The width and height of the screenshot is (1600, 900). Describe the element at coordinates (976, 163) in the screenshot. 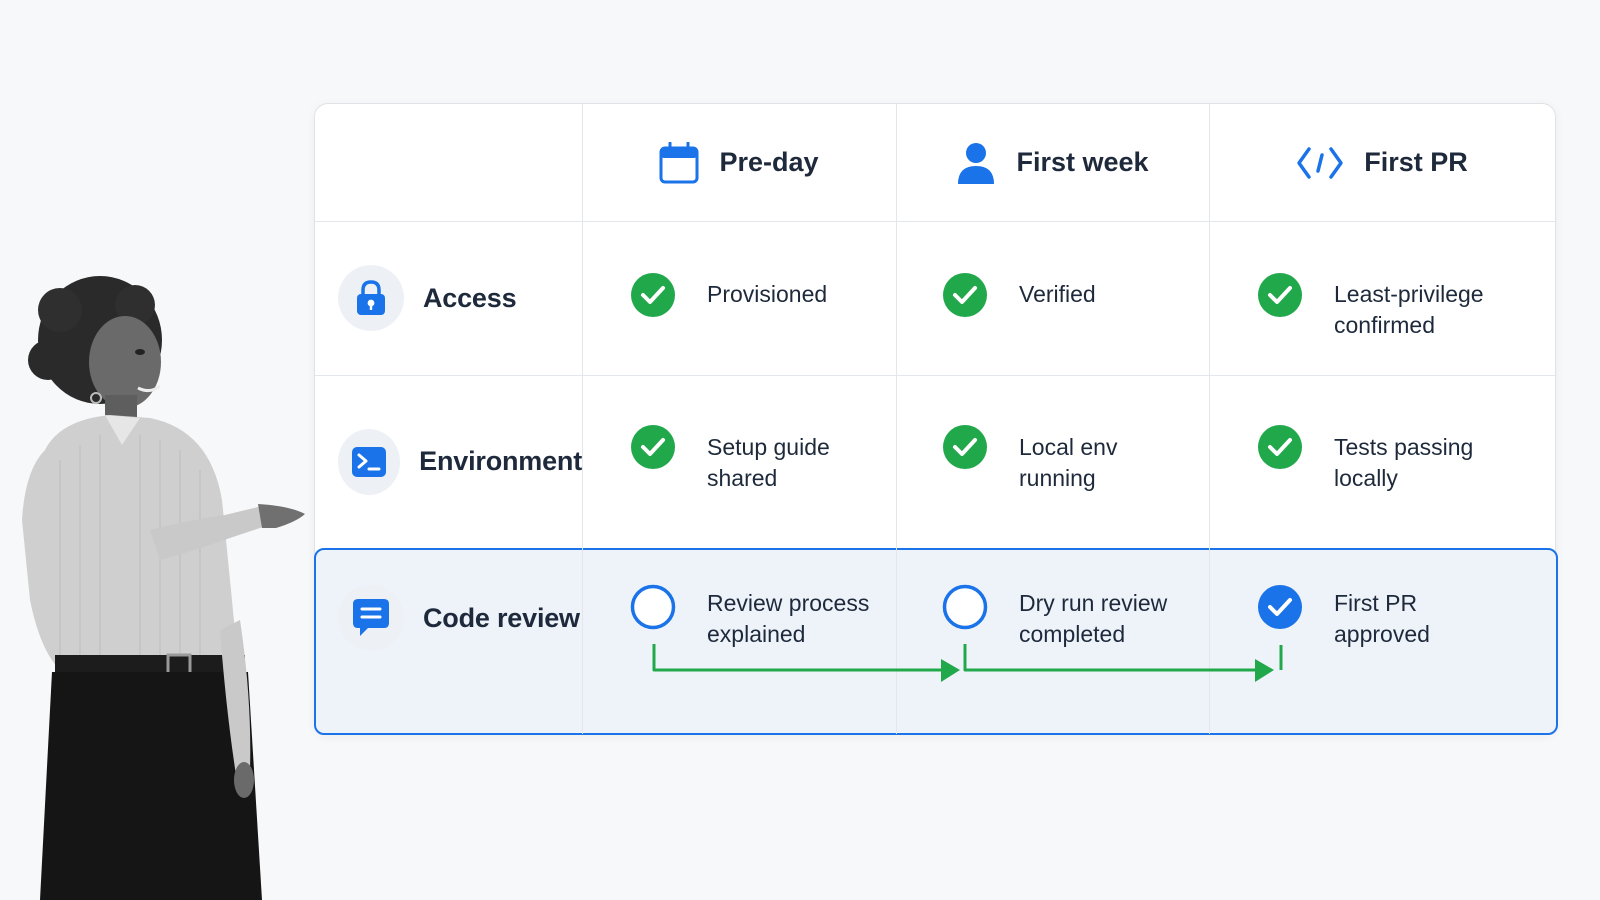

I see `user-icon` at that location.